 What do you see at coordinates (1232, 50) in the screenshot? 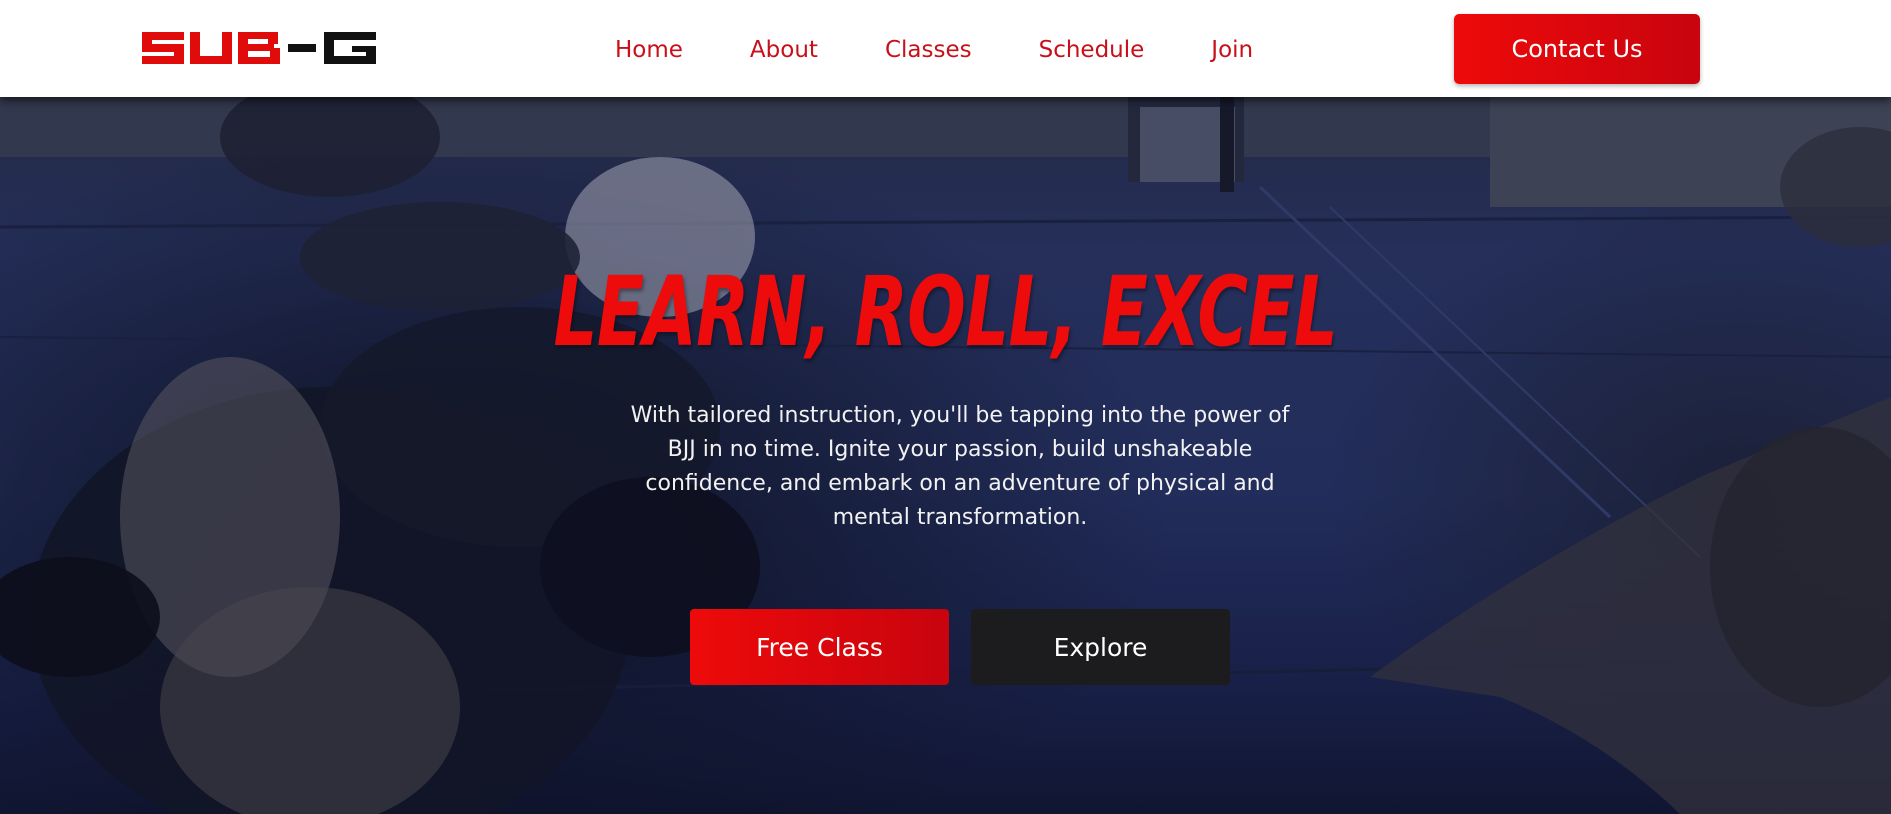
I see `nav-join-link: Join` at bounding box center [1232, 50].